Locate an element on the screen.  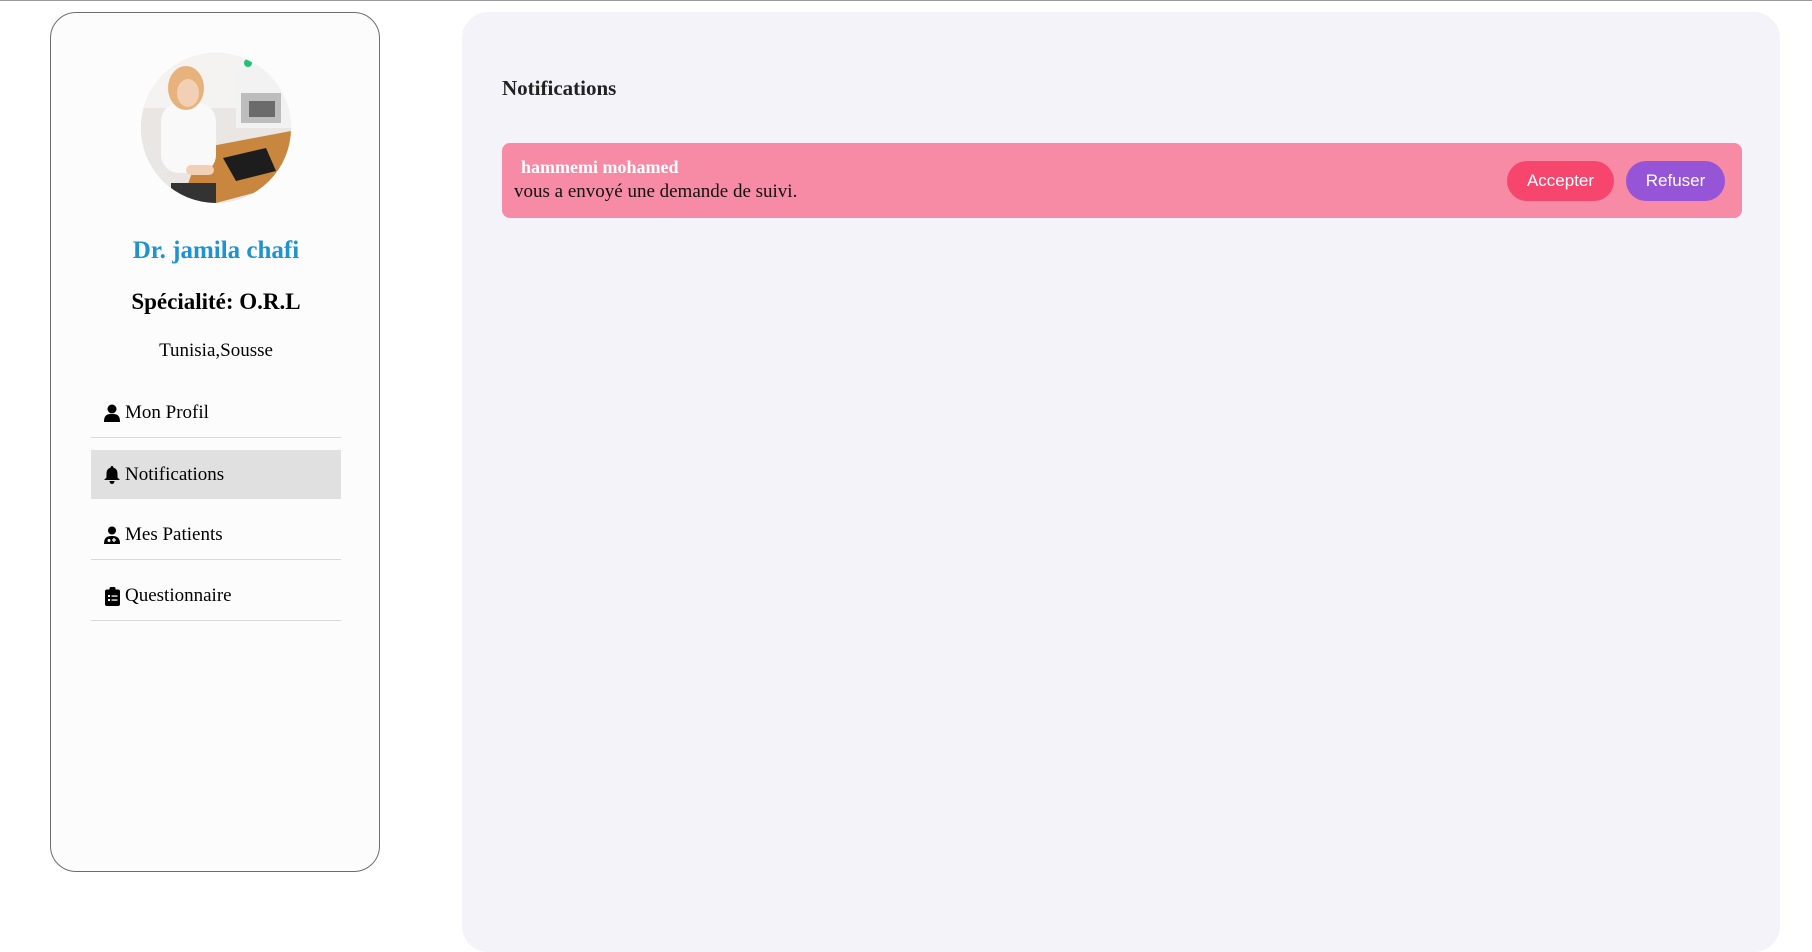
user-icon is located at coordinates (112, 413).